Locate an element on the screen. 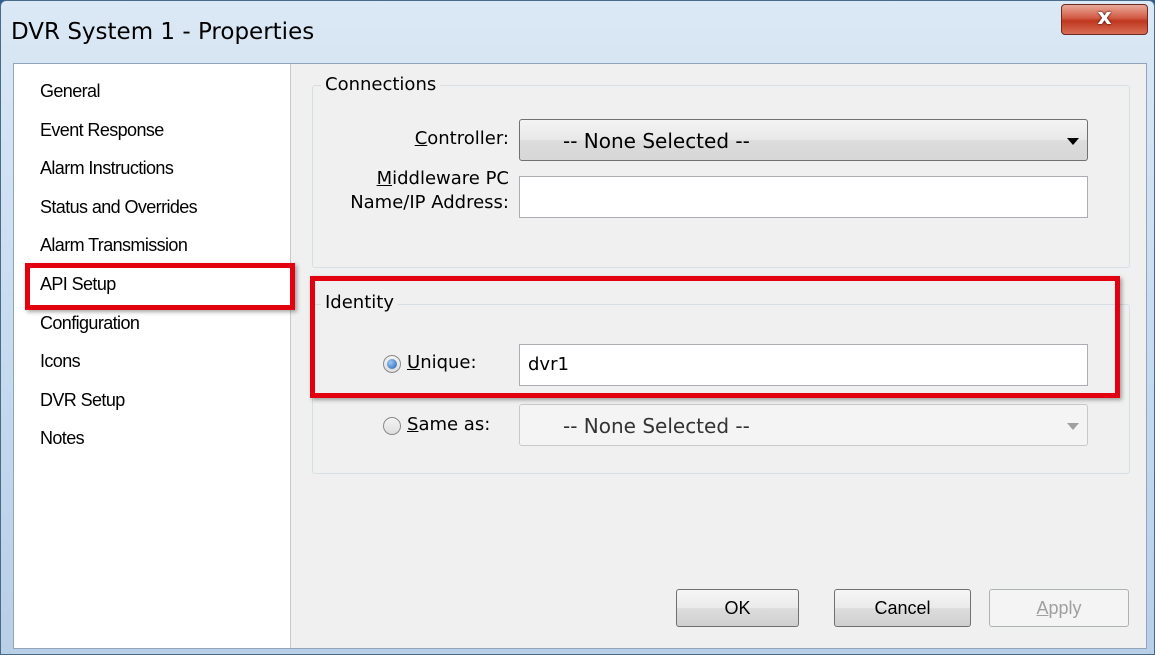  nav-item-configuration: Configuration is located at coordinates (90, 323).